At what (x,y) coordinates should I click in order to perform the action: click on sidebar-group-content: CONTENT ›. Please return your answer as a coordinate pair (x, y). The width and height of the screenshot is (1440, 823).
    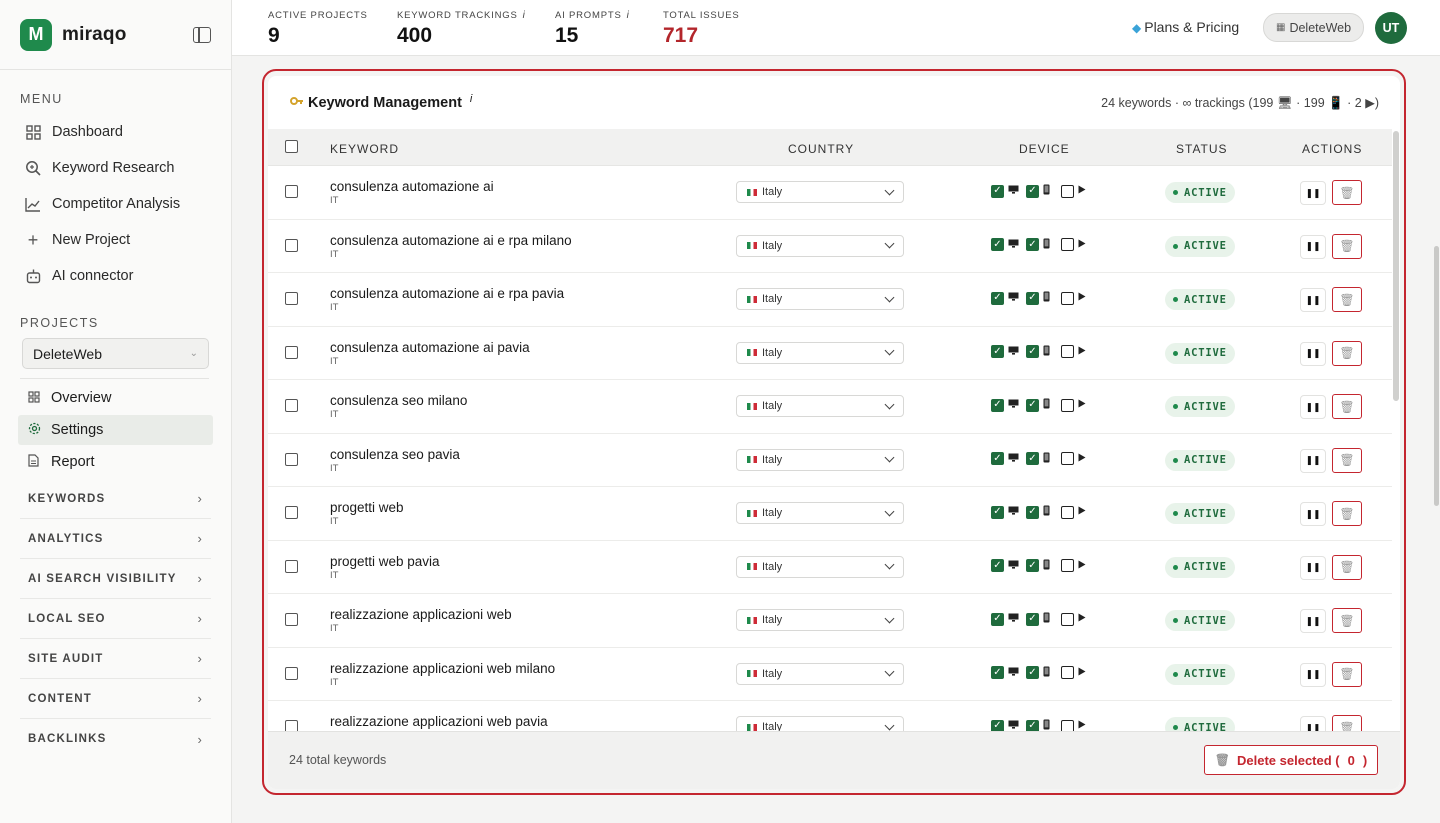
    Looking at the image, I should click on (115, 699).